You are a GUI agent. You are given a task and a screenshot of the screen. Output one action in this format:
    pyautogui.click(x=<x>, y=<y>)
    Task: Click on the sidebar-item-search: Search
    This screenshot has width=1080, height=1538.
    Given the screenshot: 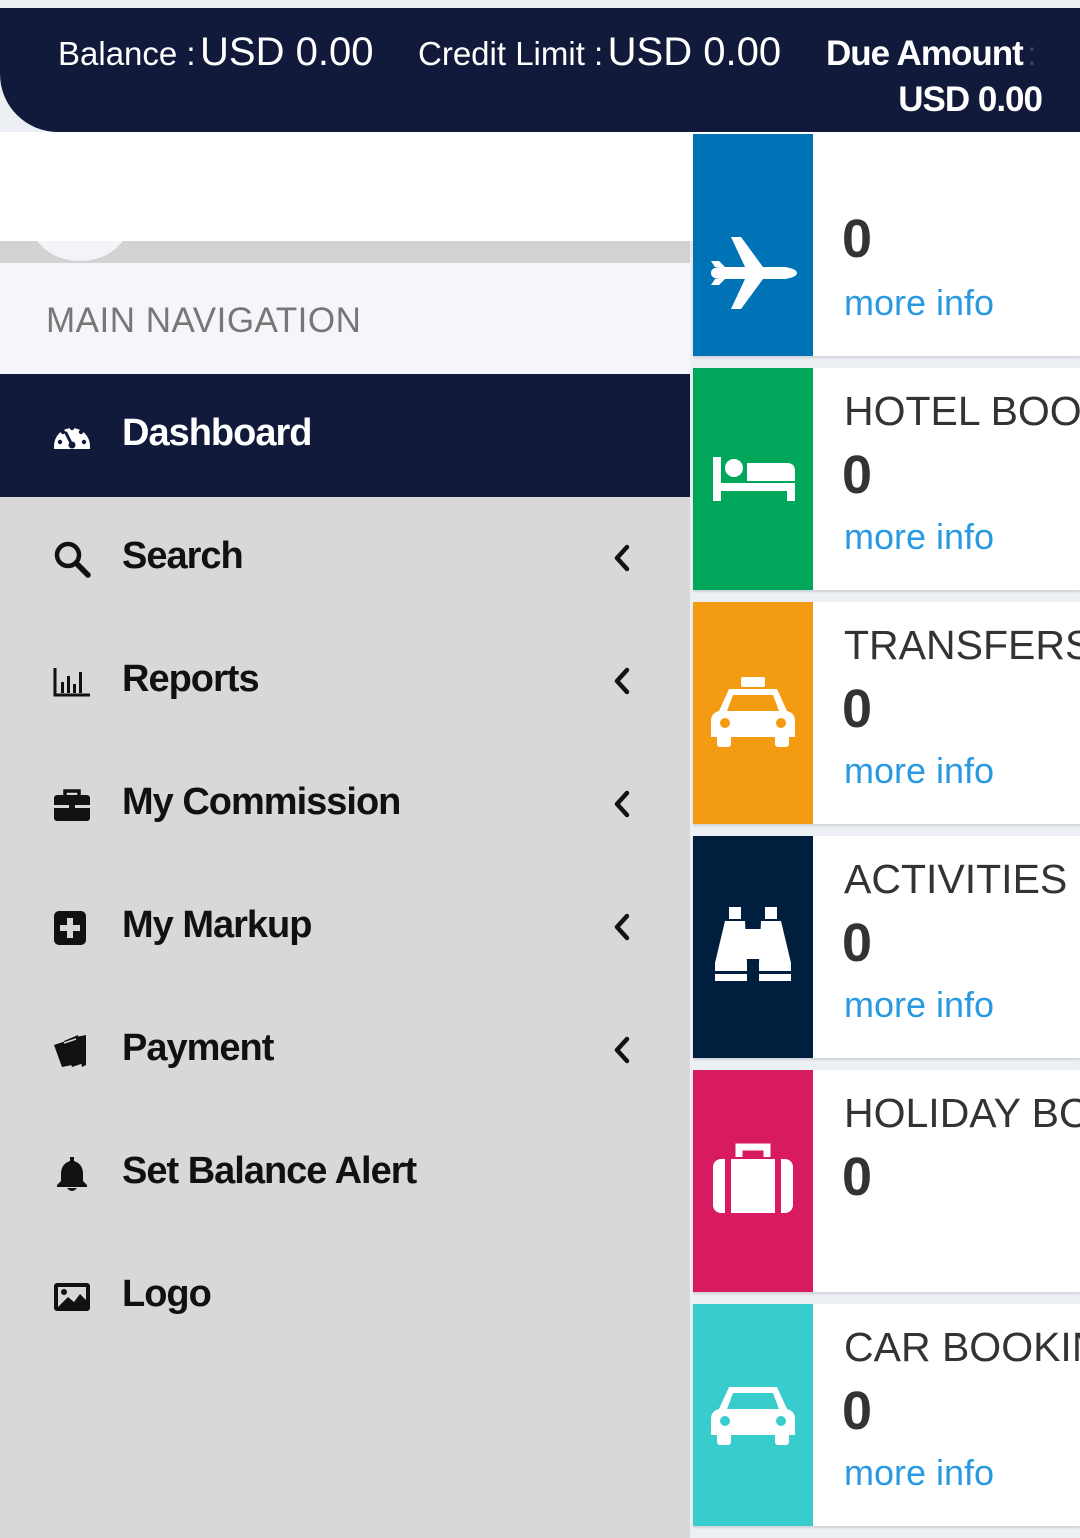 What is the action you would take?
    pyautogui.click(x=345, y=558)
    